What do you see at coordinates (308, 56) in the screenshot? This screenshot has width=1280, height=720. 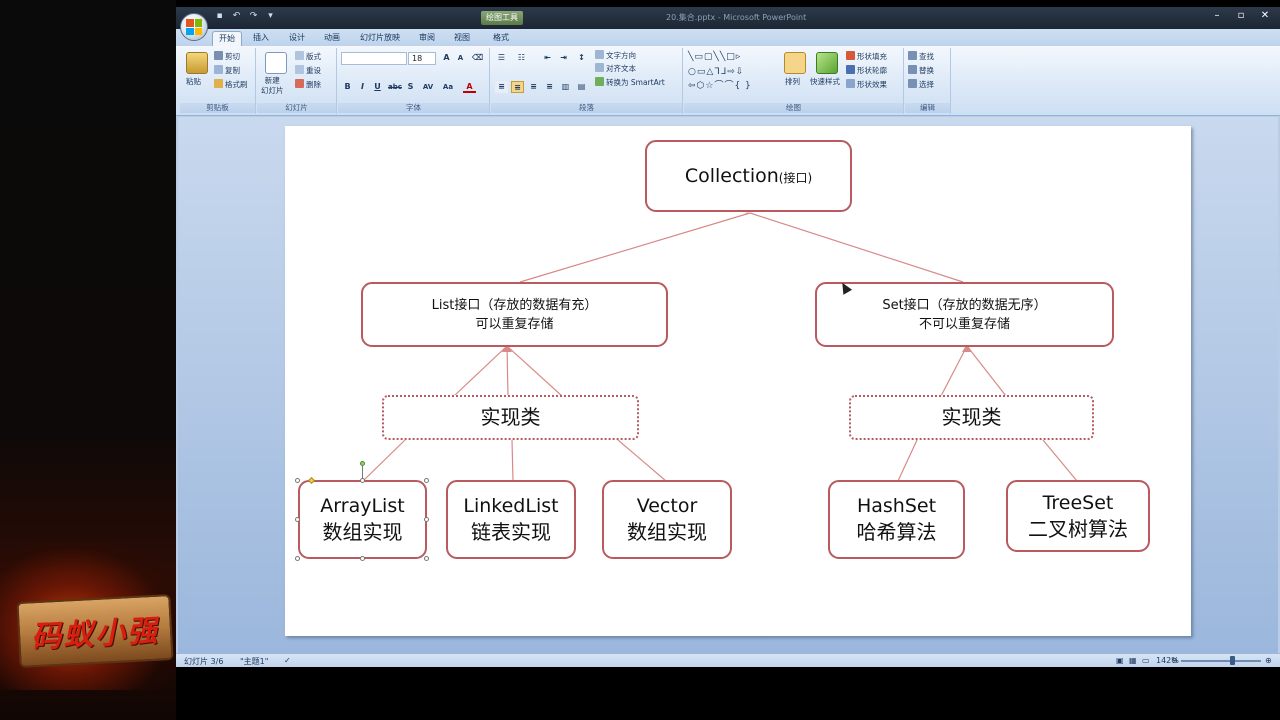 I see `layout-button: 版式` at bounding box center [308, 56].